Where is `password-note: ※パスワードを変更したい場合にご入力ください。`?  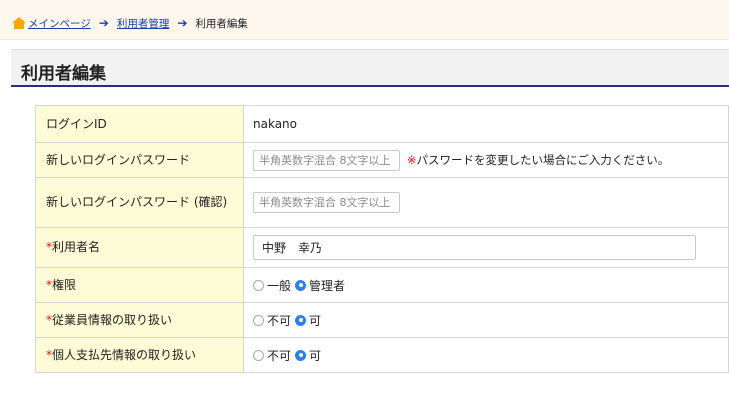 password-note: ※パスワードを変更したい場合にご入力ください。 is located at coordinates (538, 160).